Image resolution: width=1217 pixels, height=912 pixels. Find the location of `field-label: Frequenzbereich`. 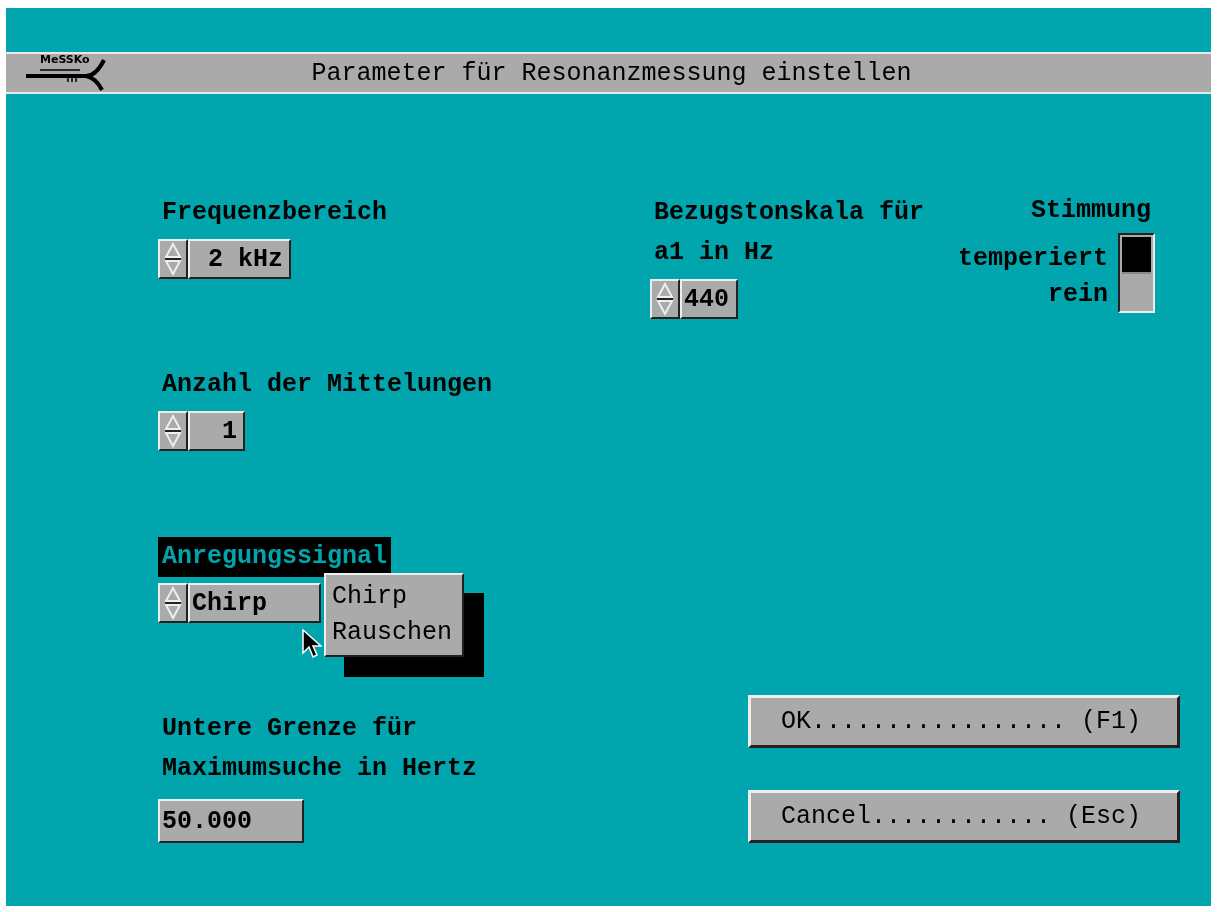

field-label: Frequenzbereich is located at coordinates (275, 213).